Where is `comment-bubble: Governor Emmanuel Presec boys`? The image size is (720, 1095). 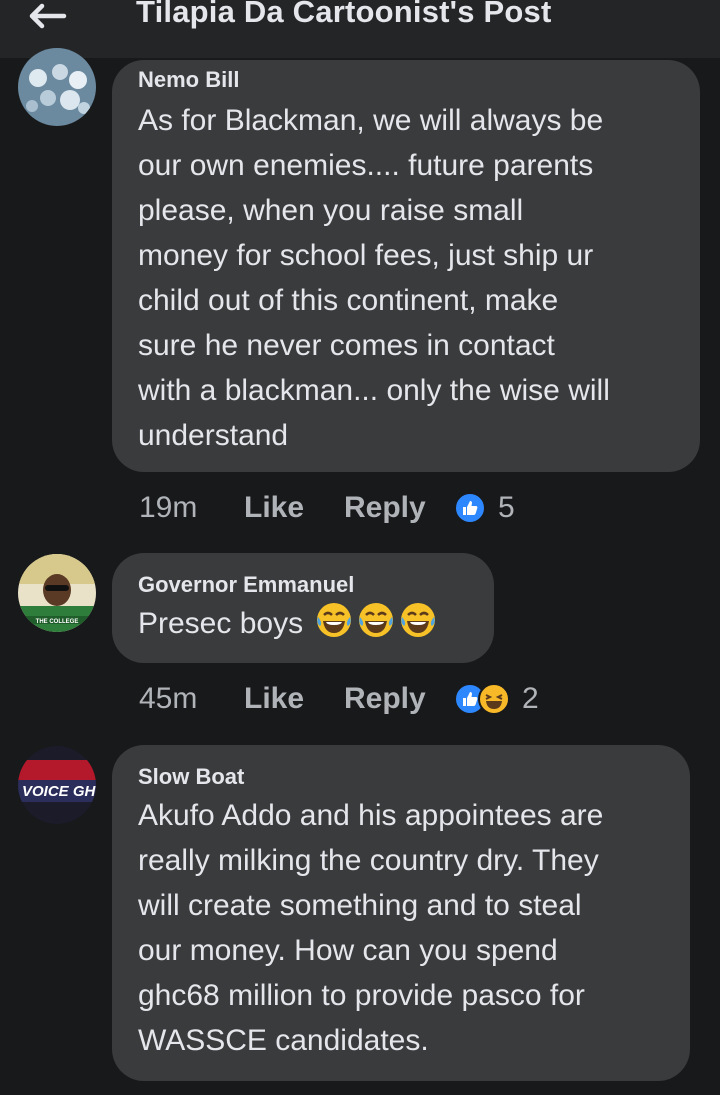 comment-bubble: Governor Emmanuel Presec boys is located at coordinates (303, 608).